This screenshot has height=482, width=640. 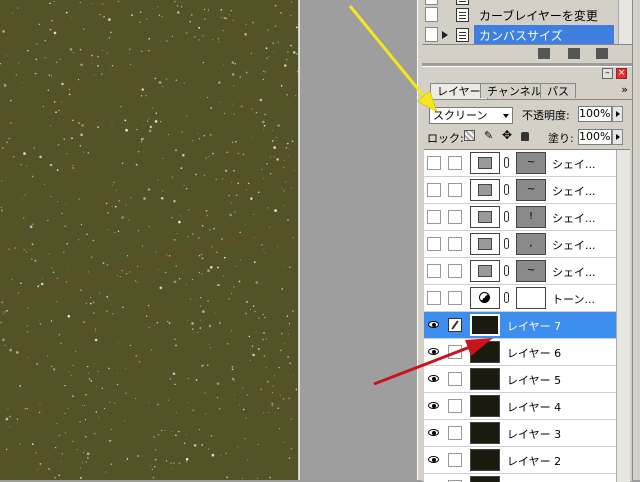 I want to click on fill-slider-arrow-icon, so click(x=617, y=137).